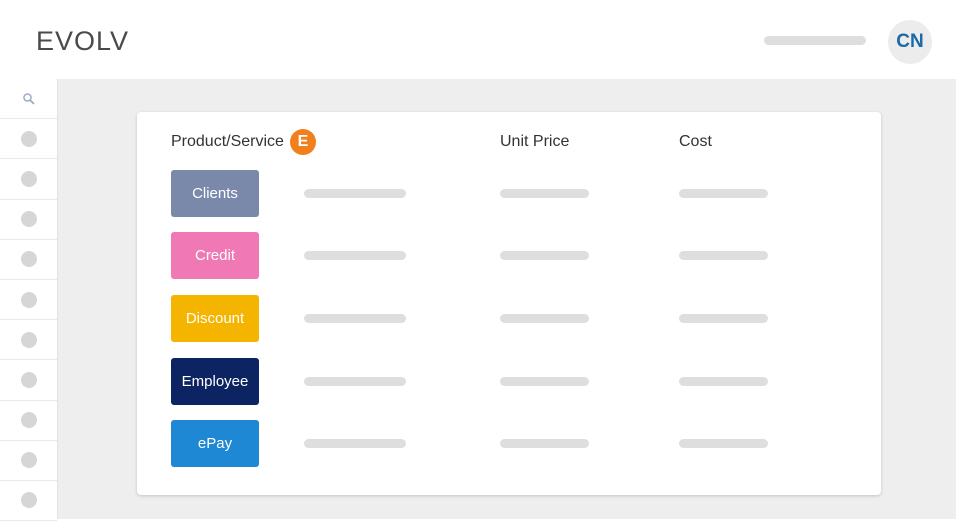 This screenshot has width=956, height=521. I want to click on search-icon, so click(29, 99).